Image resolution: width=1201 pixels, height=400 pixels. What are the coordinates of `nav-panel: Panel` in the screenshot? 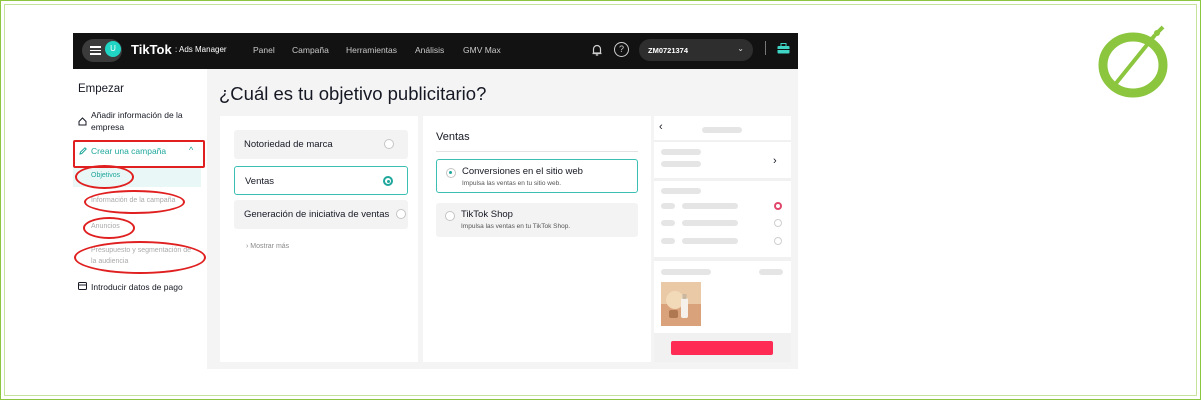 It's located at (264, 50).